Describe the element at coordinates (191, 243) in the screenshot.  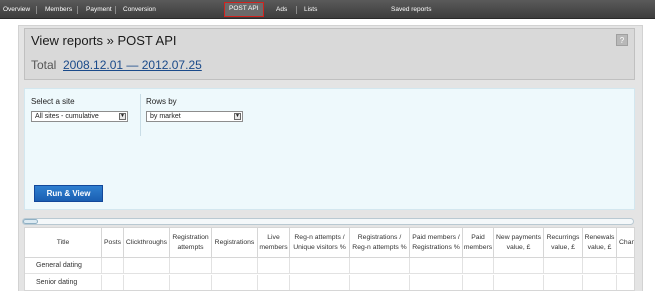
I see `column-header-registration-attempts: Registration attempts` at that location.